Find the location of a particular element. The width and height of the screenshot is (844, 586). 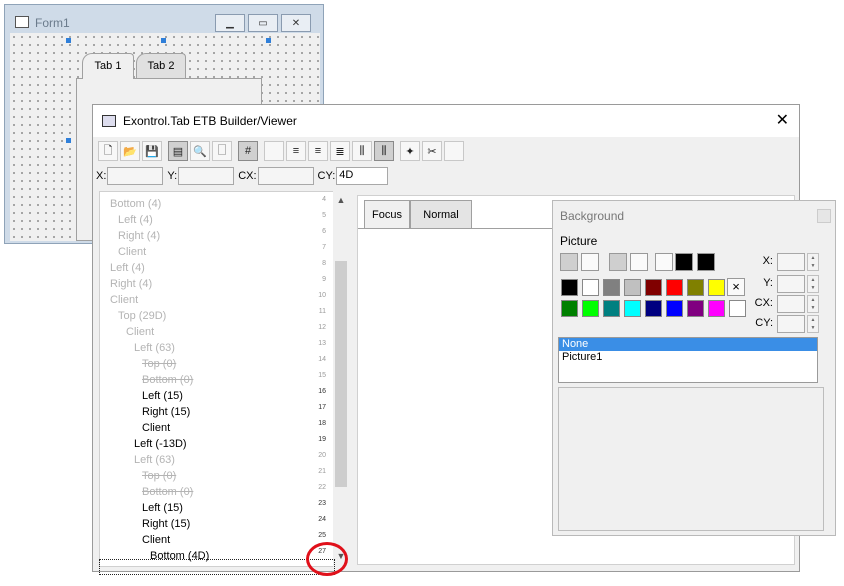

scroll-thumb is located at coordinates (341, 374).